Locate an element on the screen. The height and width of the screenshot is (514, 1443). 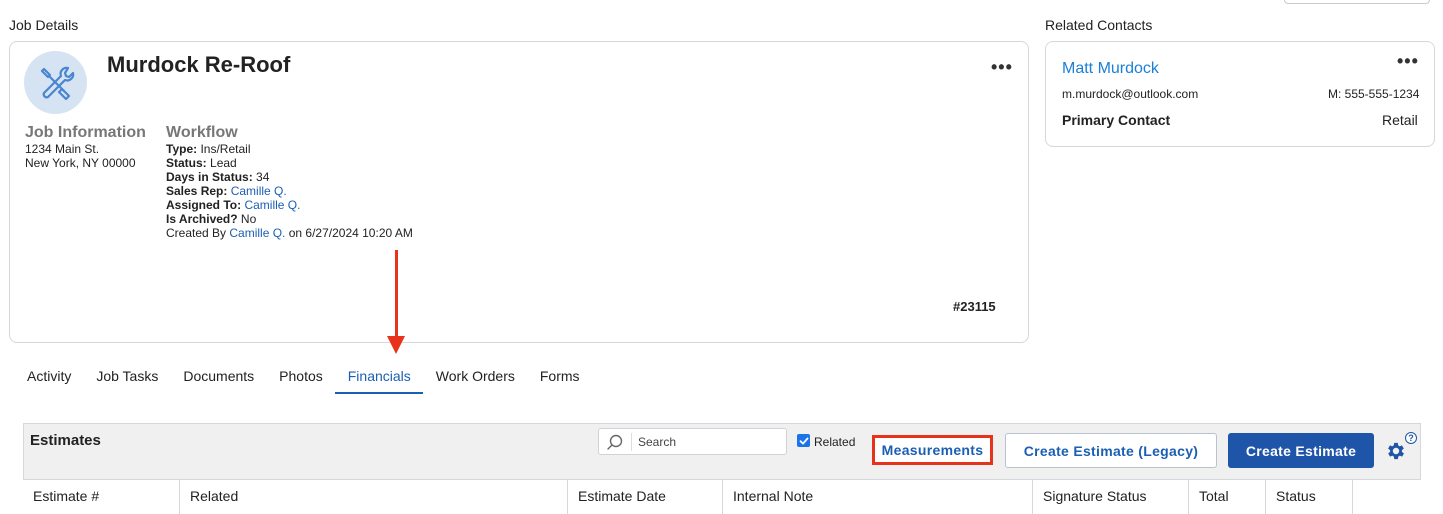
estimates-title: Estimates is located at coordinates (65, 440).